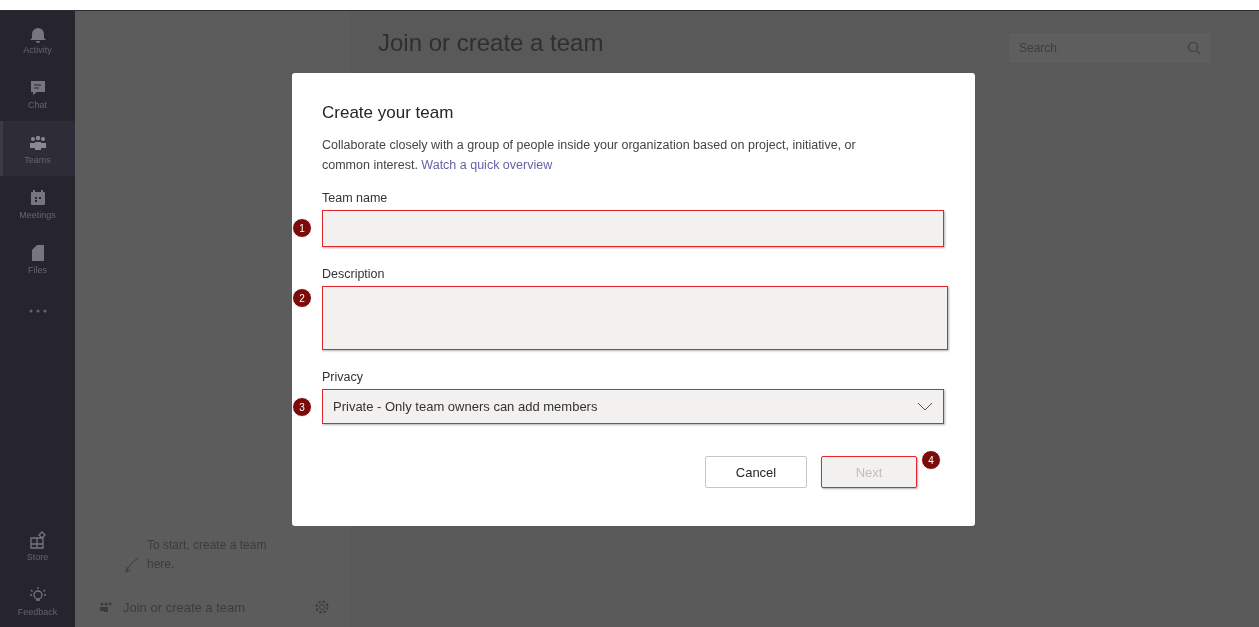 This screenshot has height=627, width=1259. Describe the element at coordinates (37, 311) in the screenshot. I see `more-icon` at that location.